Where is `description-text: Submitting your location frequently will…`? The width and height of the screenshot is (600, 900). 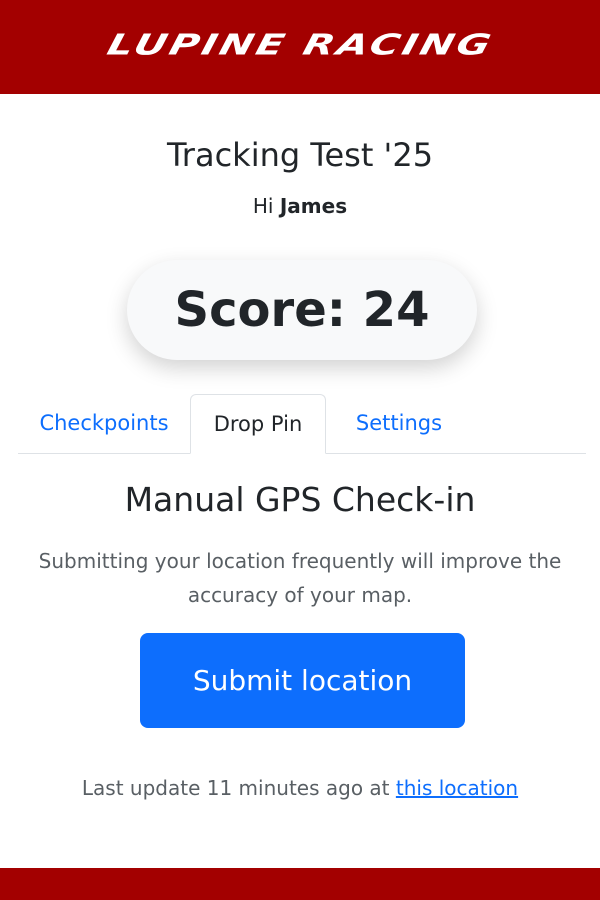 description-text: Submitting your location frequently will… is located at coordinates (300, 578).